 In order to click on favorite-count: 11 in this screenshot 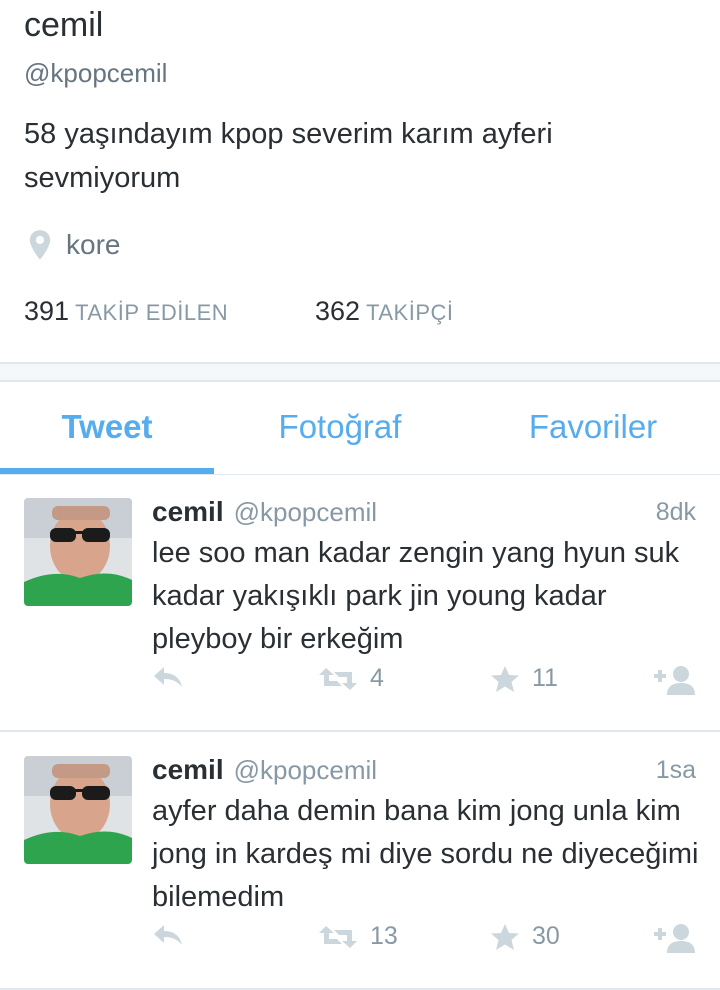, I will do `click(545, 678)`.